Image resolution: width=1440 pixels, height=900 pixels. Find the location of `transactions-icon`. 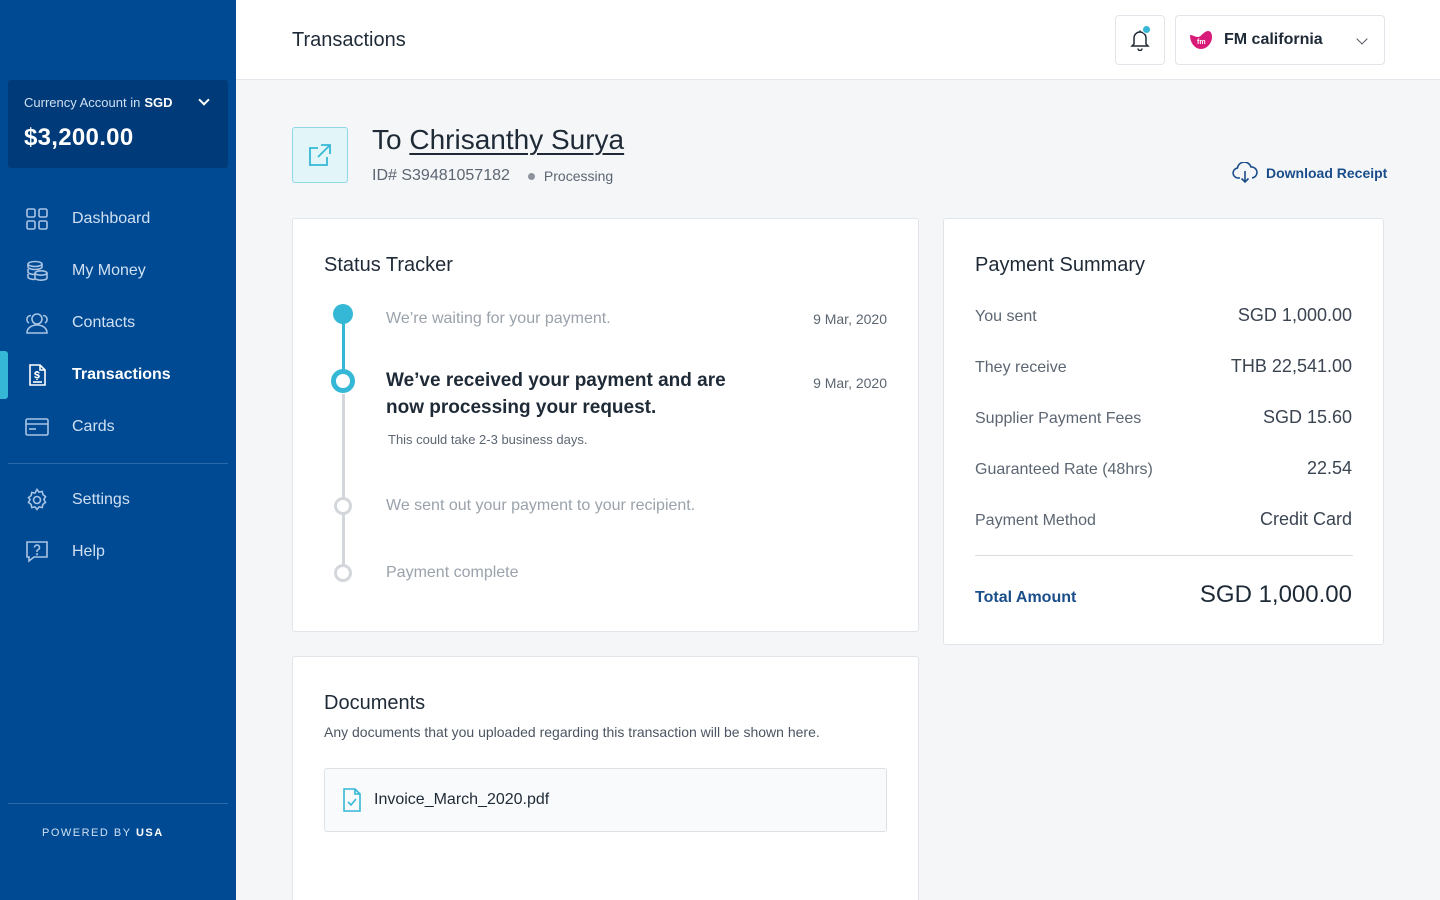

transactions-icon is located at coordinates (37, 375).